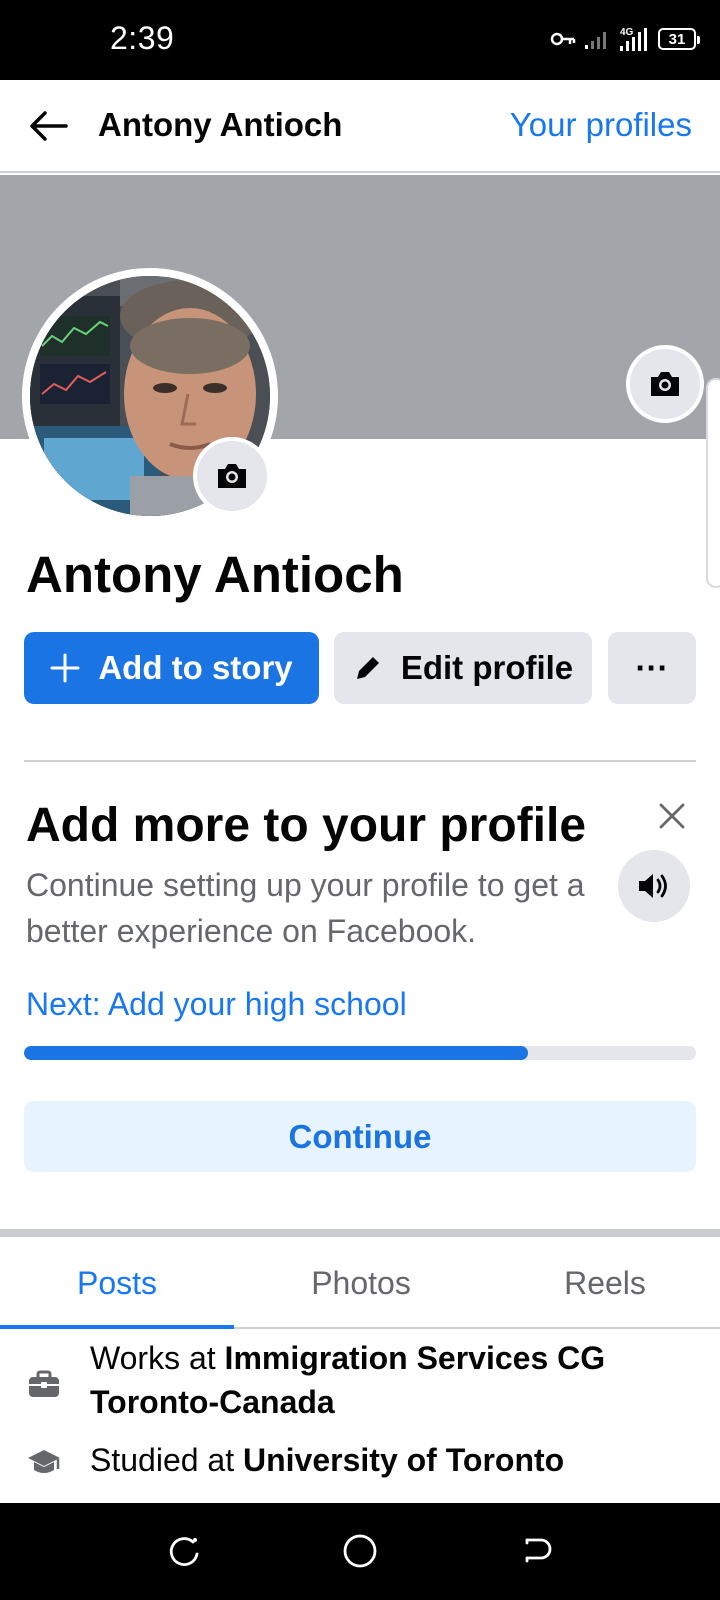  I want to click on tab-reels: Reels, so click(604, 1283).